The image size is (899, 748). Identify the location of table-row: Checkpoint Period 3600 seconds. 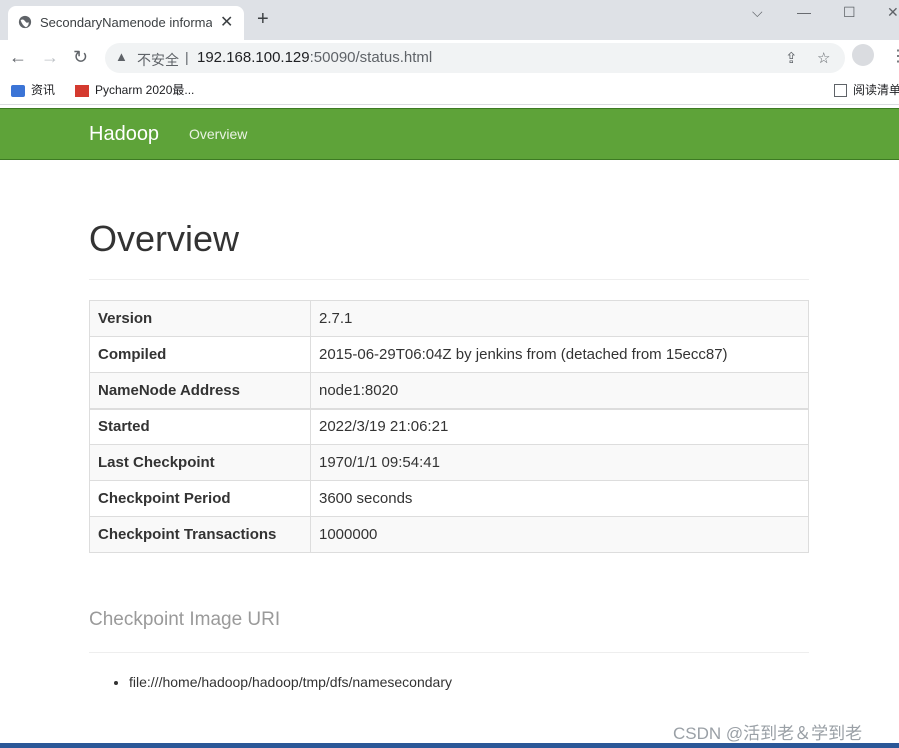
(449, 498).